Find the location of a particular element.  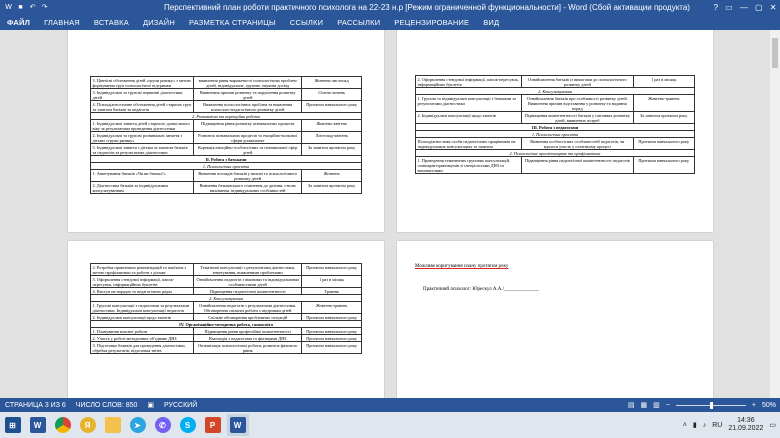

save-icon: ■ is located at coordinates (20, 7).